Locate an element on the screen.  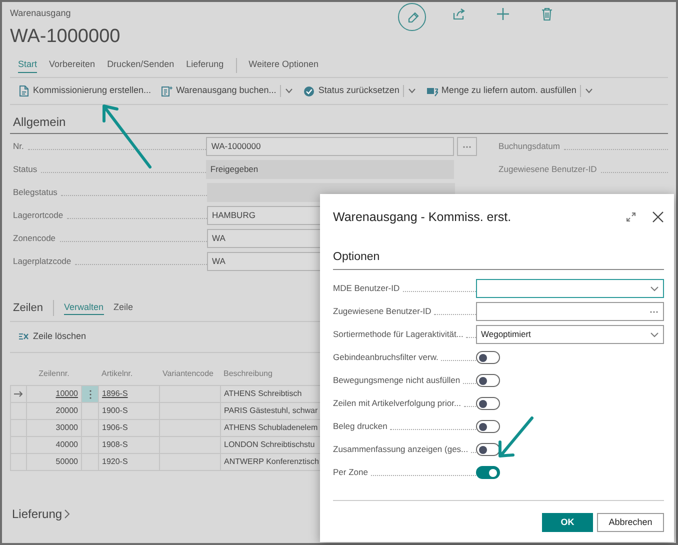
section-heading: Lieferung is located at coordinates (37, 514).